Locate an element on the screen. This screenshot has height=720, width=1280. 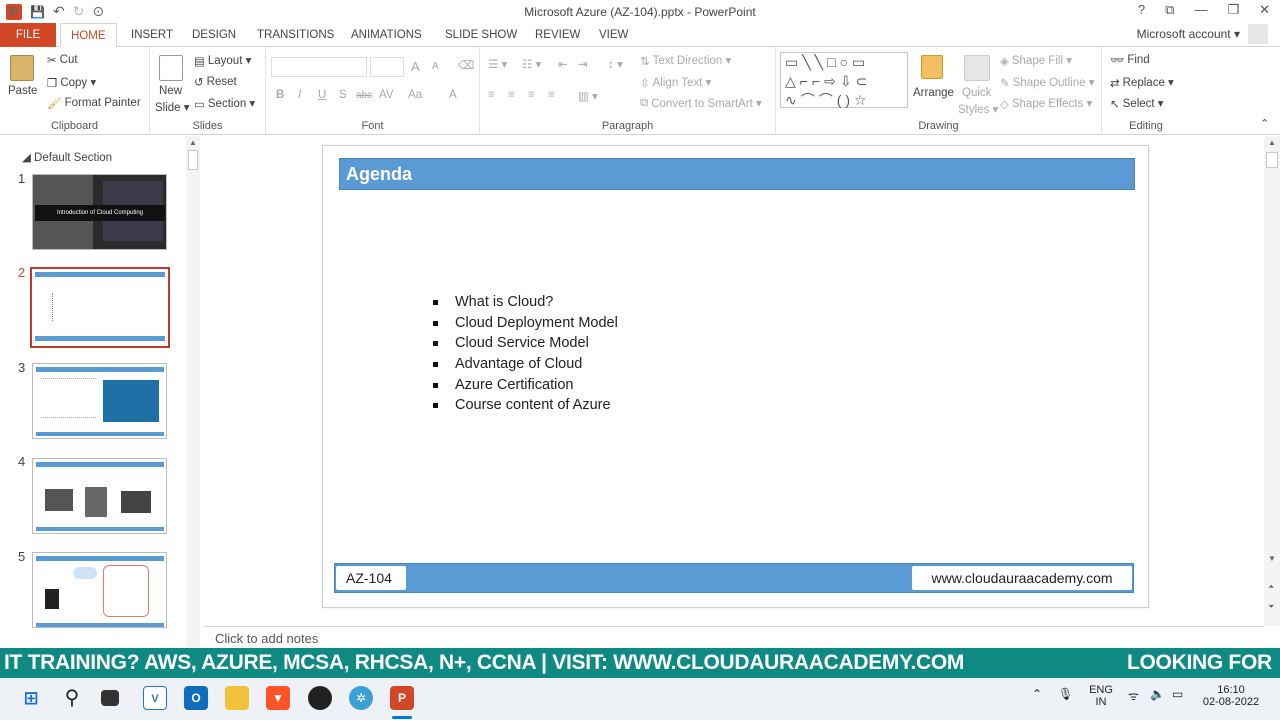
shape-effects-button: ◇ Shape Effects ▾ is located at coordinates (1046, 103).